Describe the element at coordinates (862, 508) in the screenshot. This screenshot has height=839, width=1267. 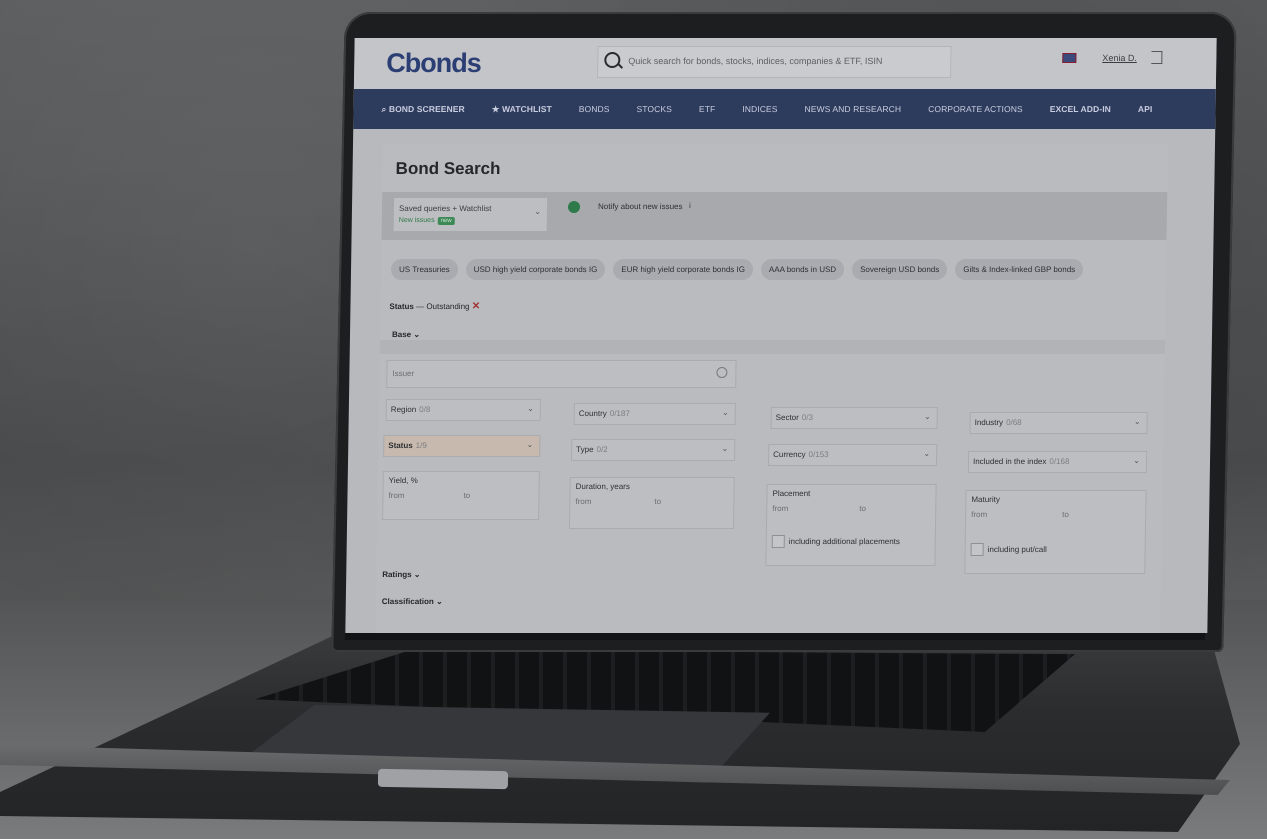
I see `placement-to-input: to` at that location.